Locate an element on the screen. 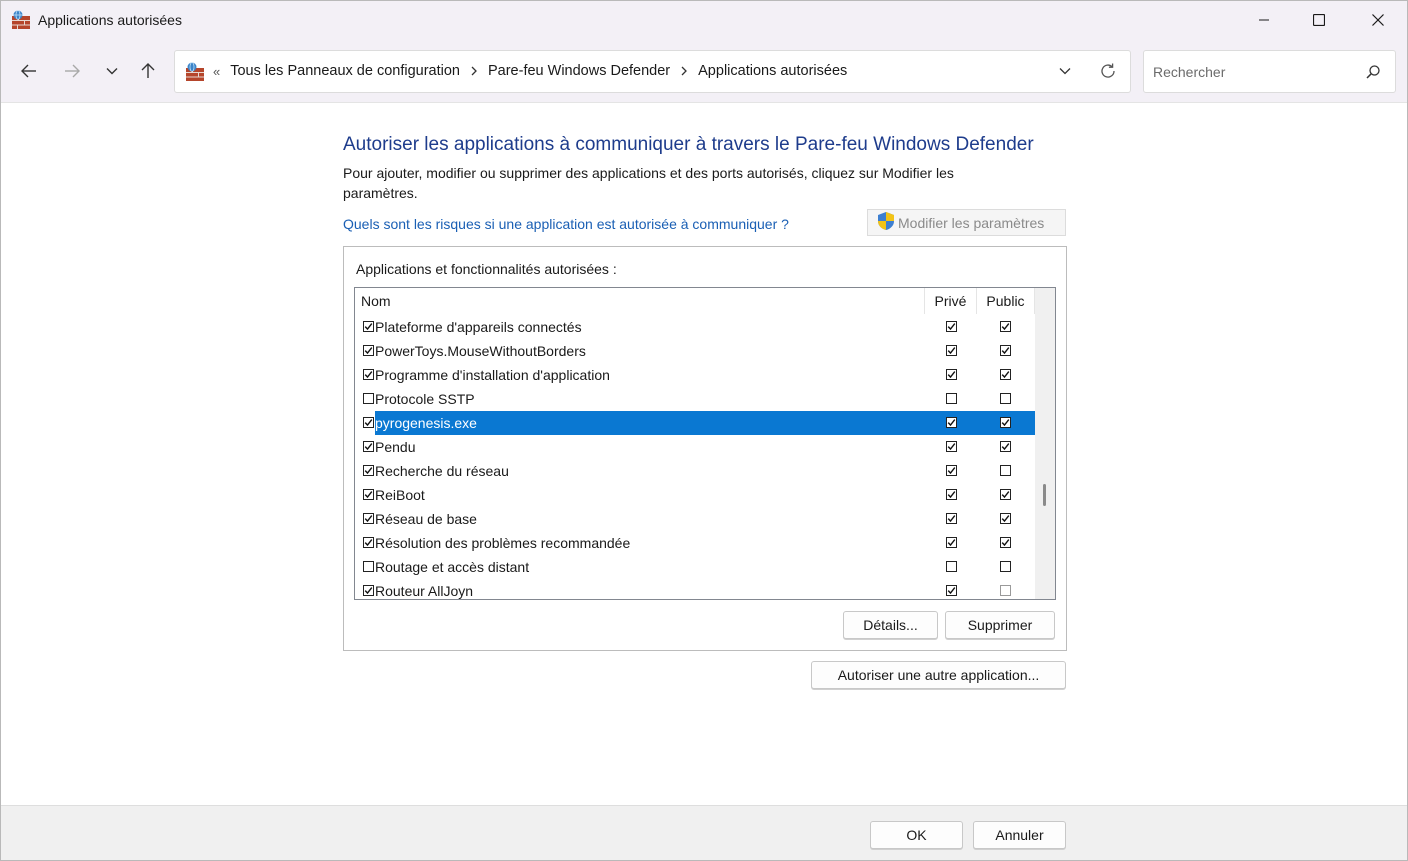 The width and height of the screenshot is (1408, 861). search-input is located at coordinates (1253, 72).